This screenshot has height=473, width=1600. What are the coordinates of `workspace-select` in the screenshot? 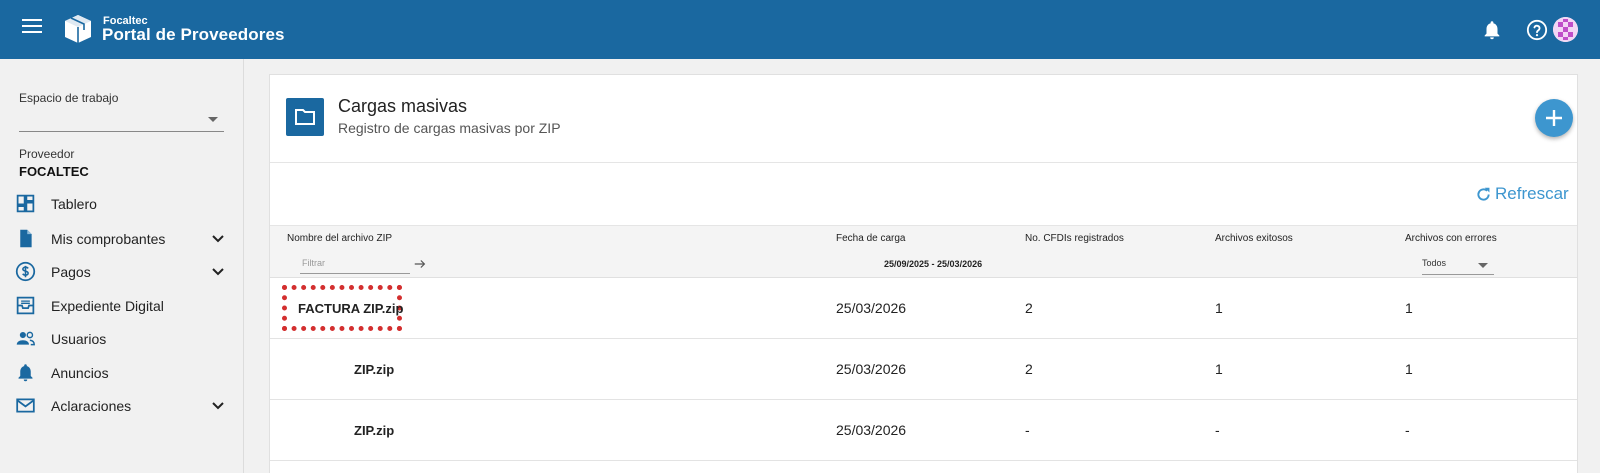 It's located at (121, 120).